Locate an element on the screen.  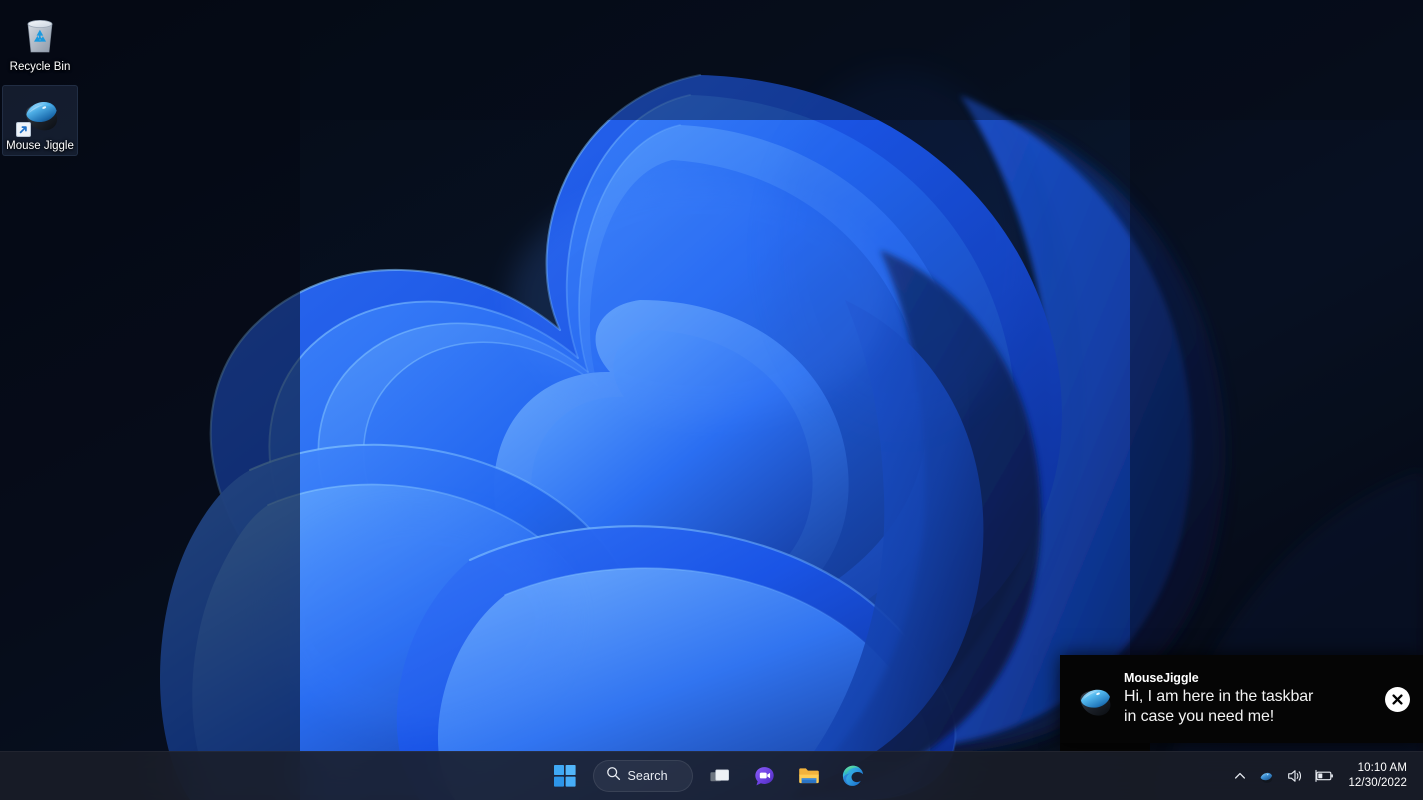
tray-mouse-jiggle-button is located at coordinates (1266, 776).